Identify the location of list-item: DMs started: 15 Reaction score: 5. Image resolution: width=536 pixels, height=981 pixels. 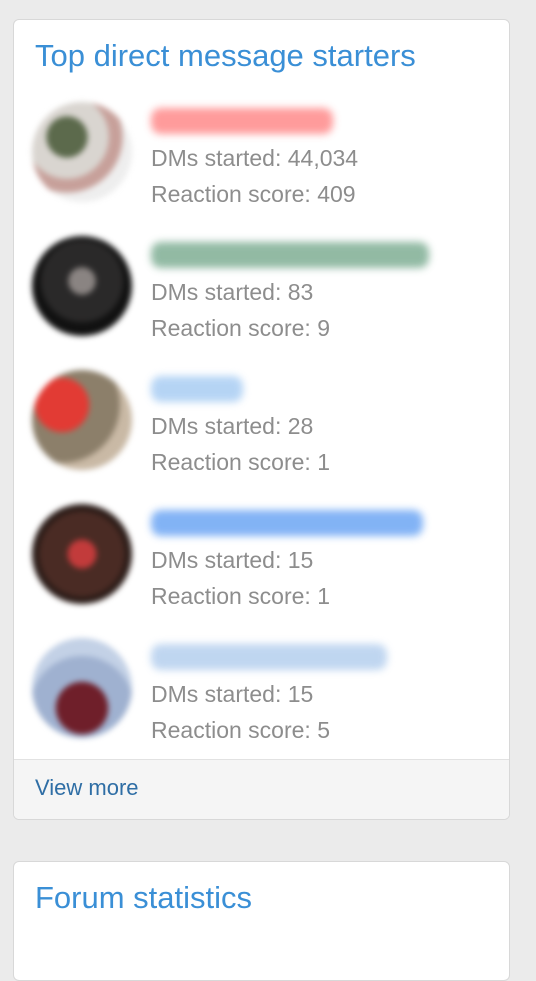
(261, 701).